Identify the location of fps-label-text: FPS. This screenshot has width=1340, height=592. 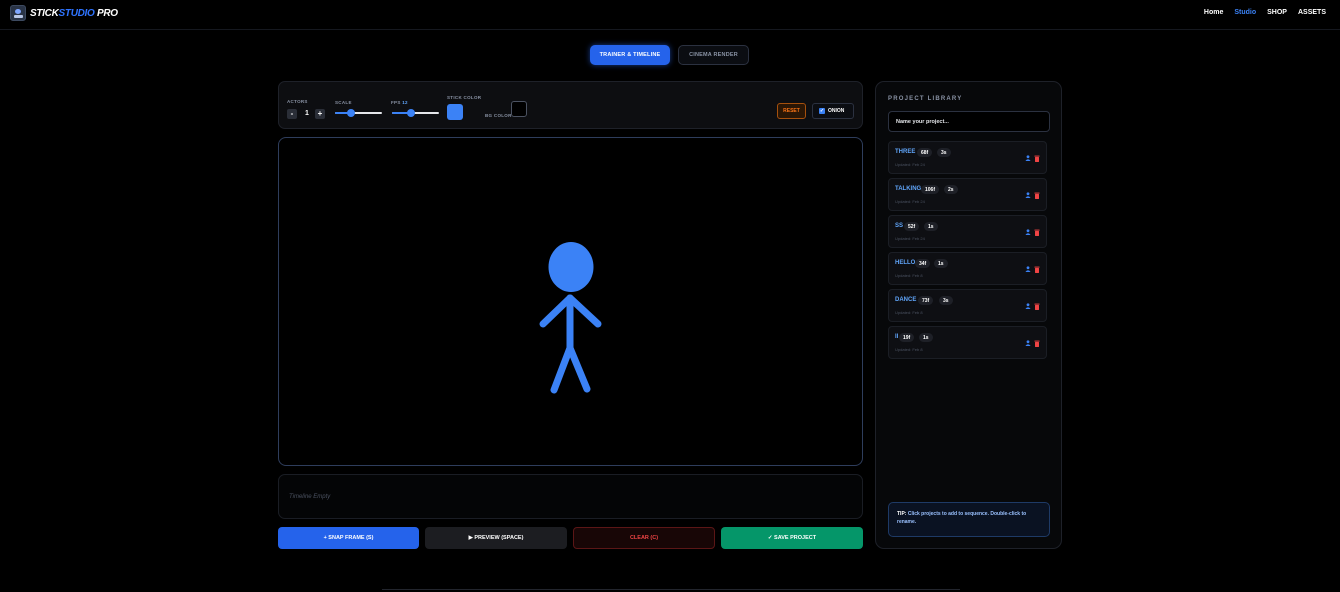
(396, 102).